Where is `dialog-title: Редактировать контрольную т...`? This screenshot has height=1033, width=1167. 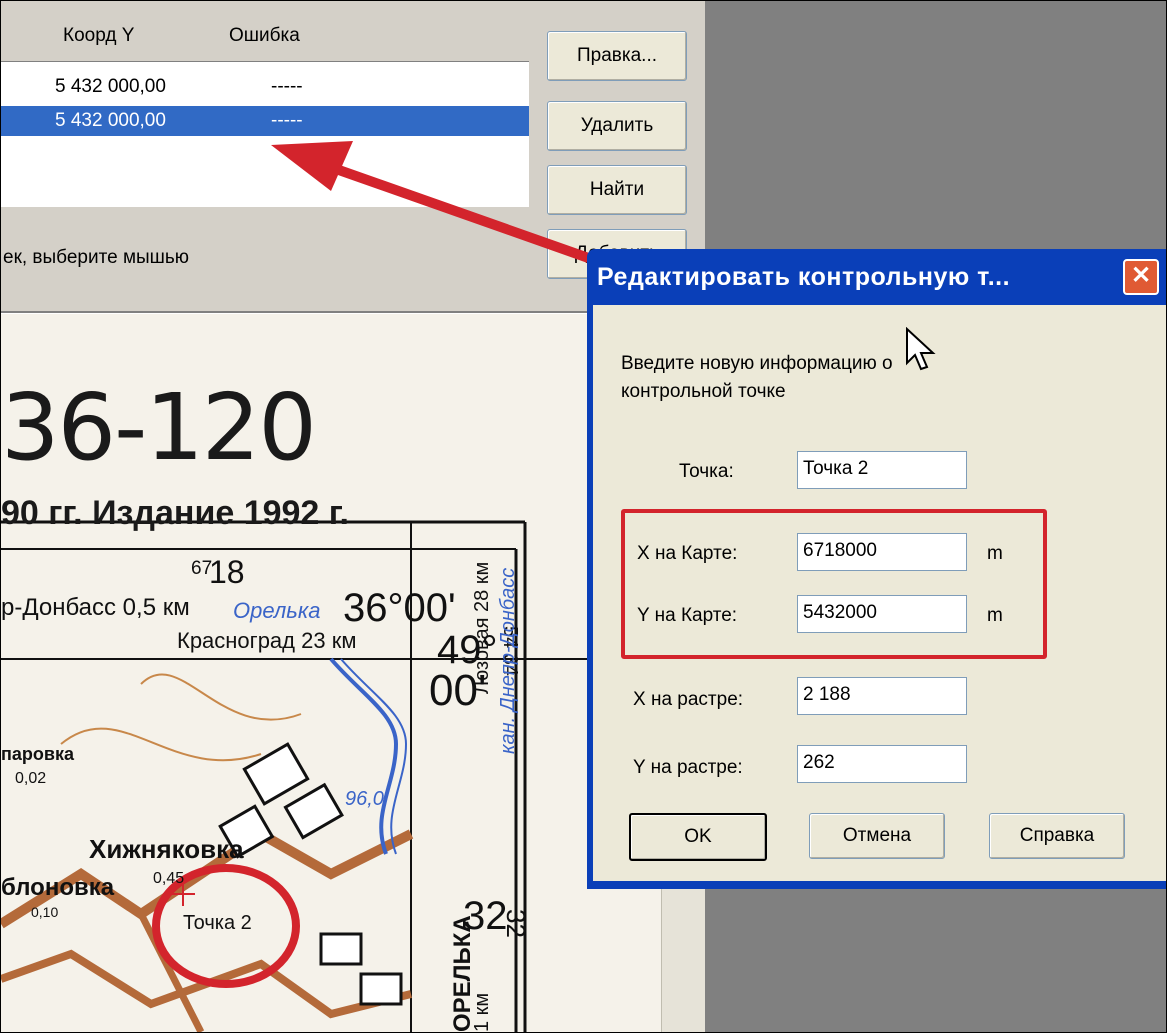
dialog-title: Редактировать контрольную т... is located at coordinates (804, 277).